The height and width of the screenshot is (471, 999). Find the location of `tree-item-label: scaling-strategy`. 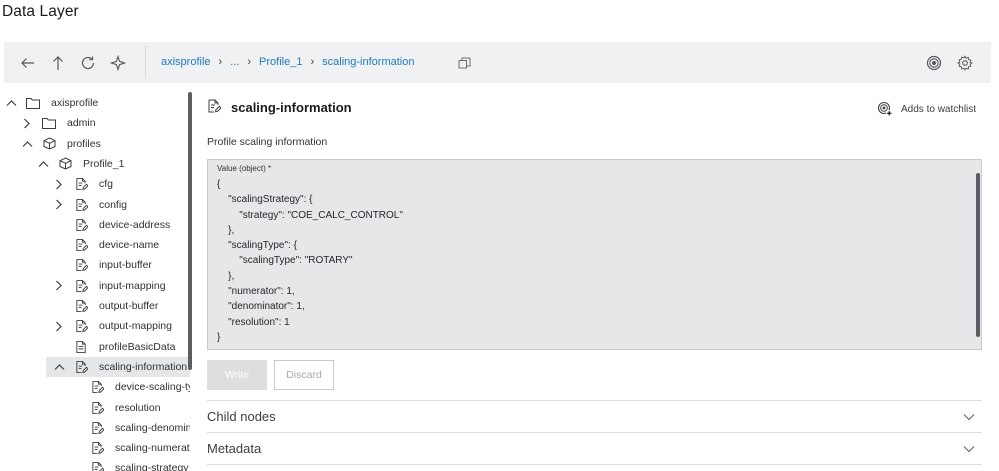

tree-item-label: scaling-strategy is located at coordinates (152, 466).